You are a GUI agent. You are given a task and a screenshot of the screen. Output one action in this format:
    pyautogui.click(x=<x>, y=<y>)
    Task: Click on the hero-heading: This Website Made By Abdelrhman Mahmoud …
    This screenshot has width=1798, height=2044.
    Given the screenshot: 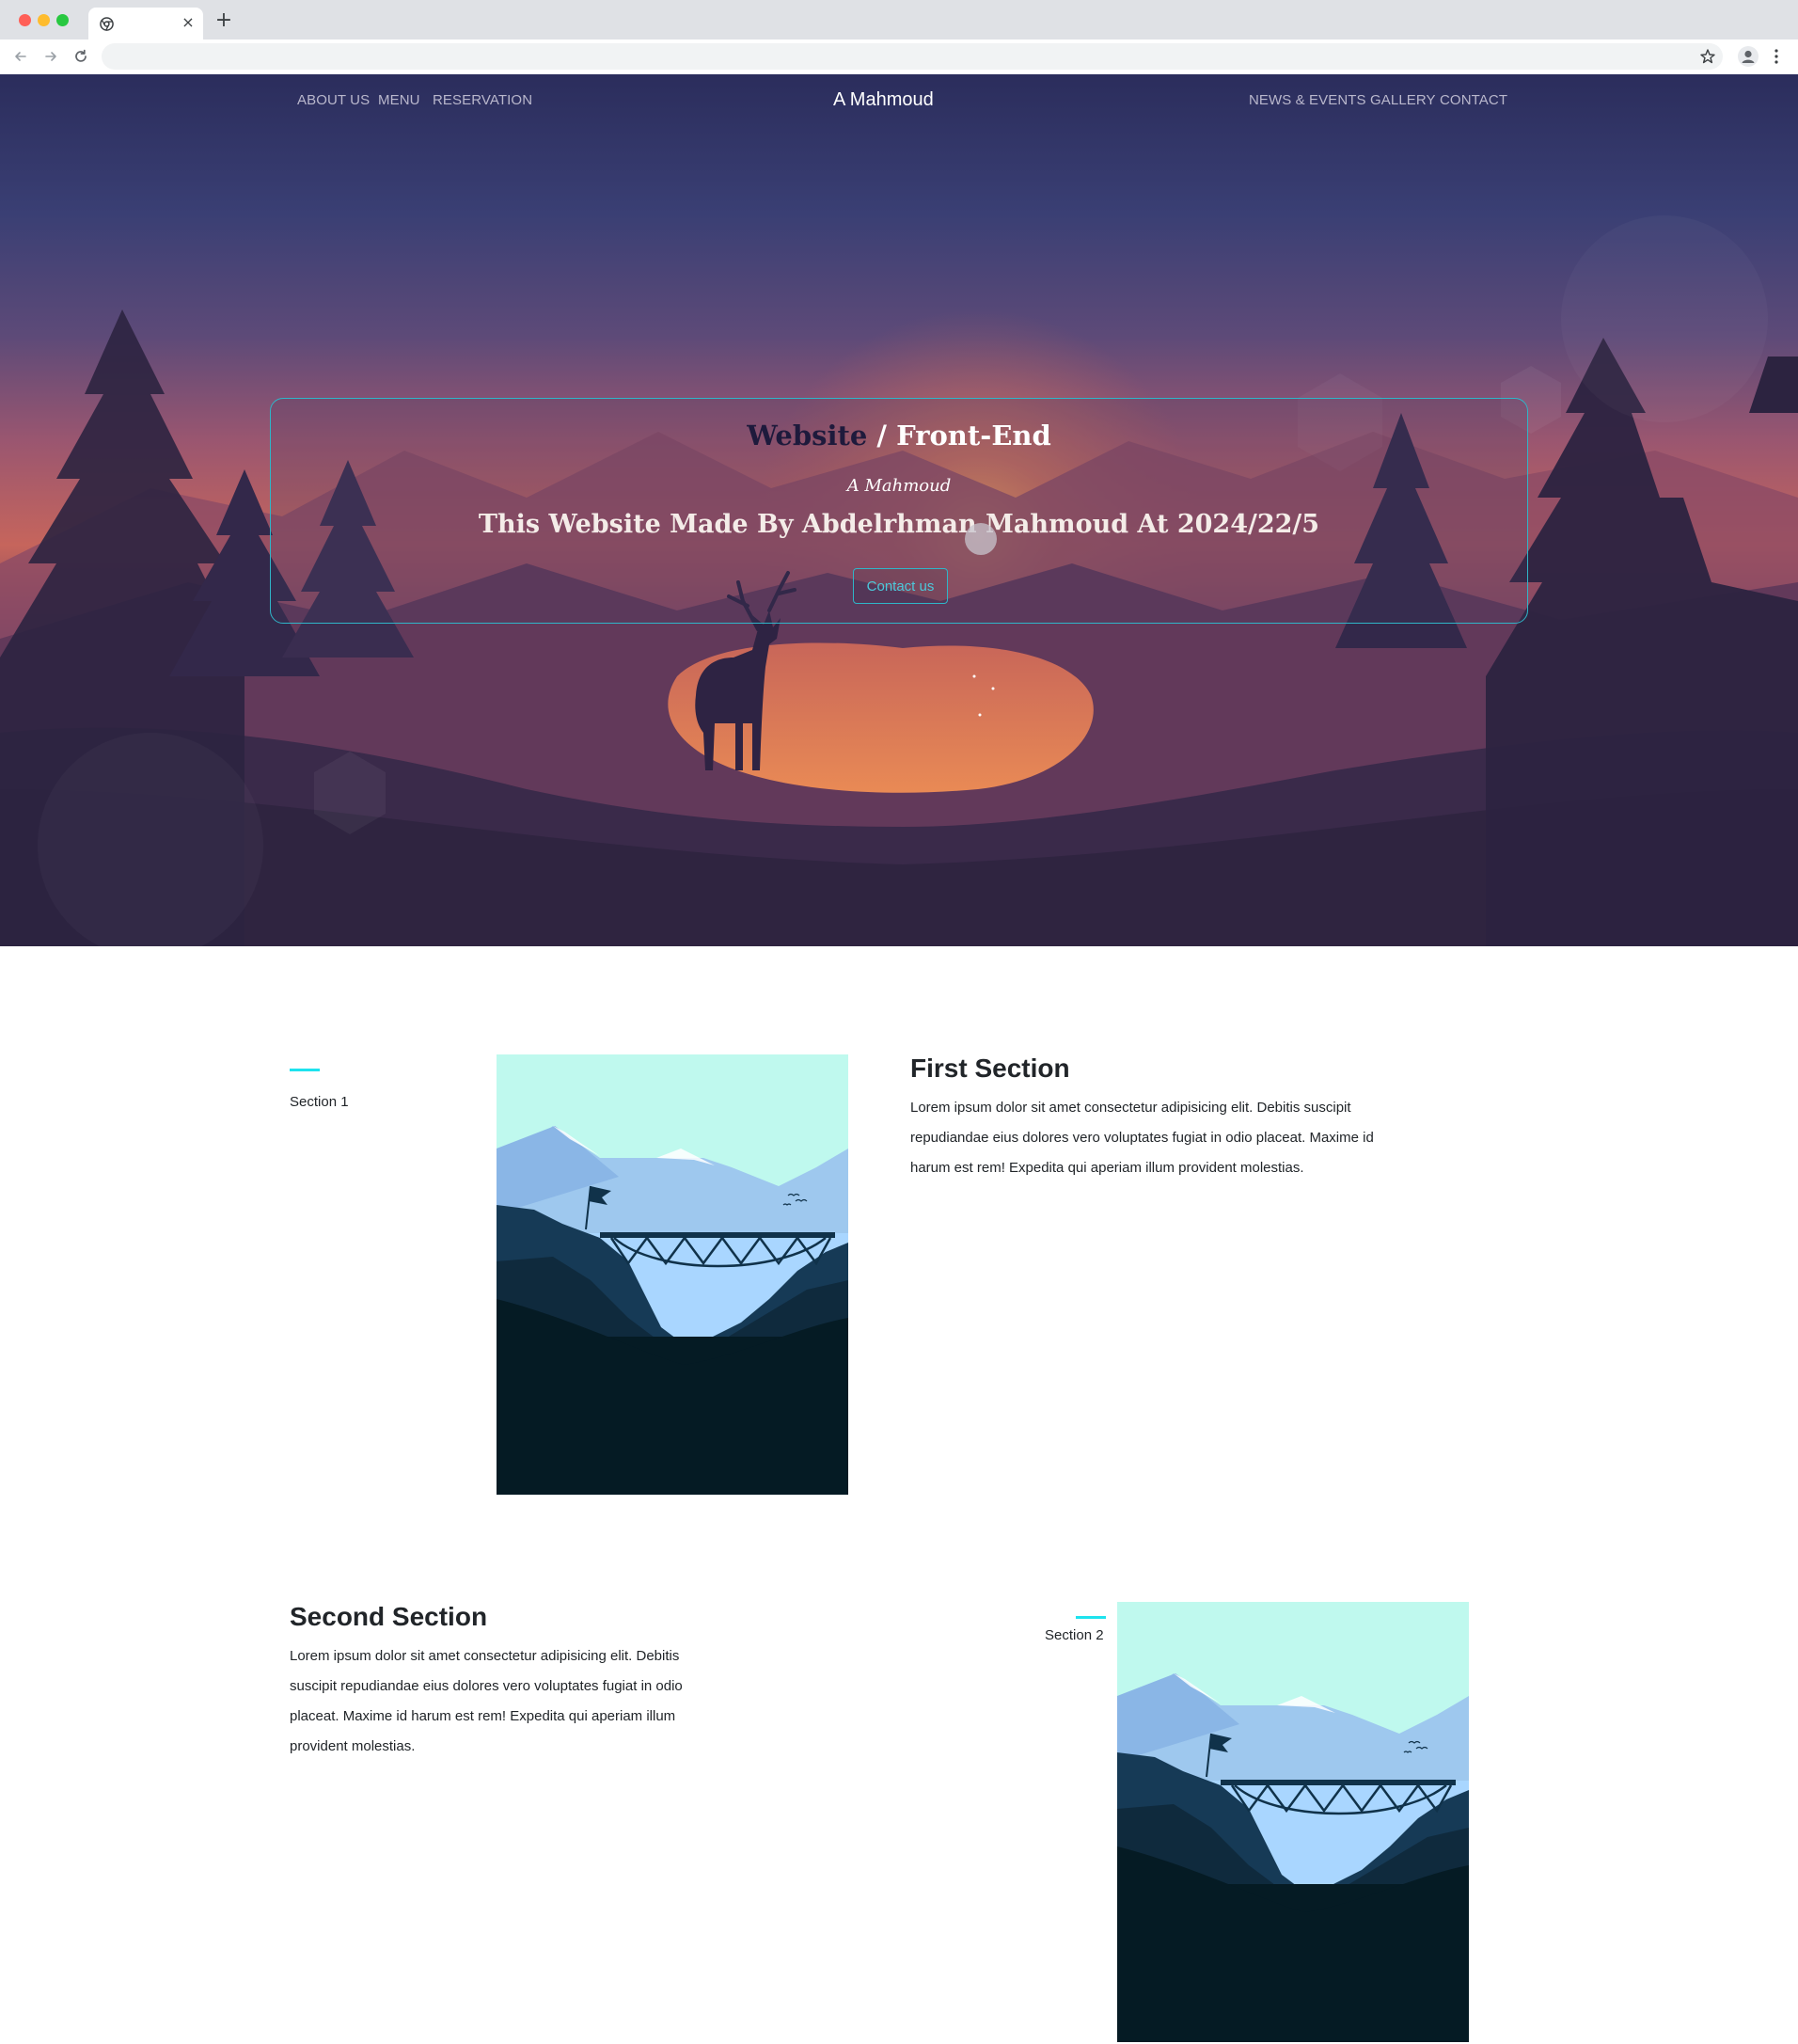 What is the action you would take?
    pyautogui.click(x=899, y=524)
    